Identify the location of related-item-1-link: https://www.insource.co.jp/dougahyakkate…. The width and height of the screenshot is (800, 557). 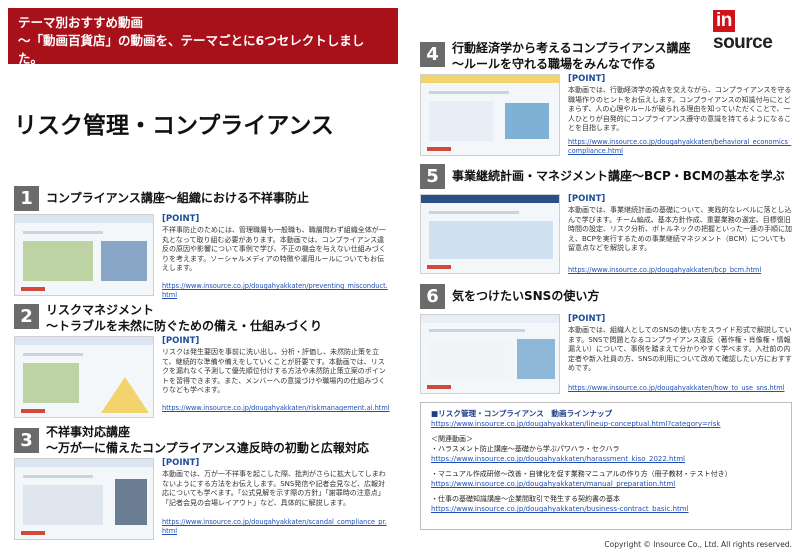
(606, 459).